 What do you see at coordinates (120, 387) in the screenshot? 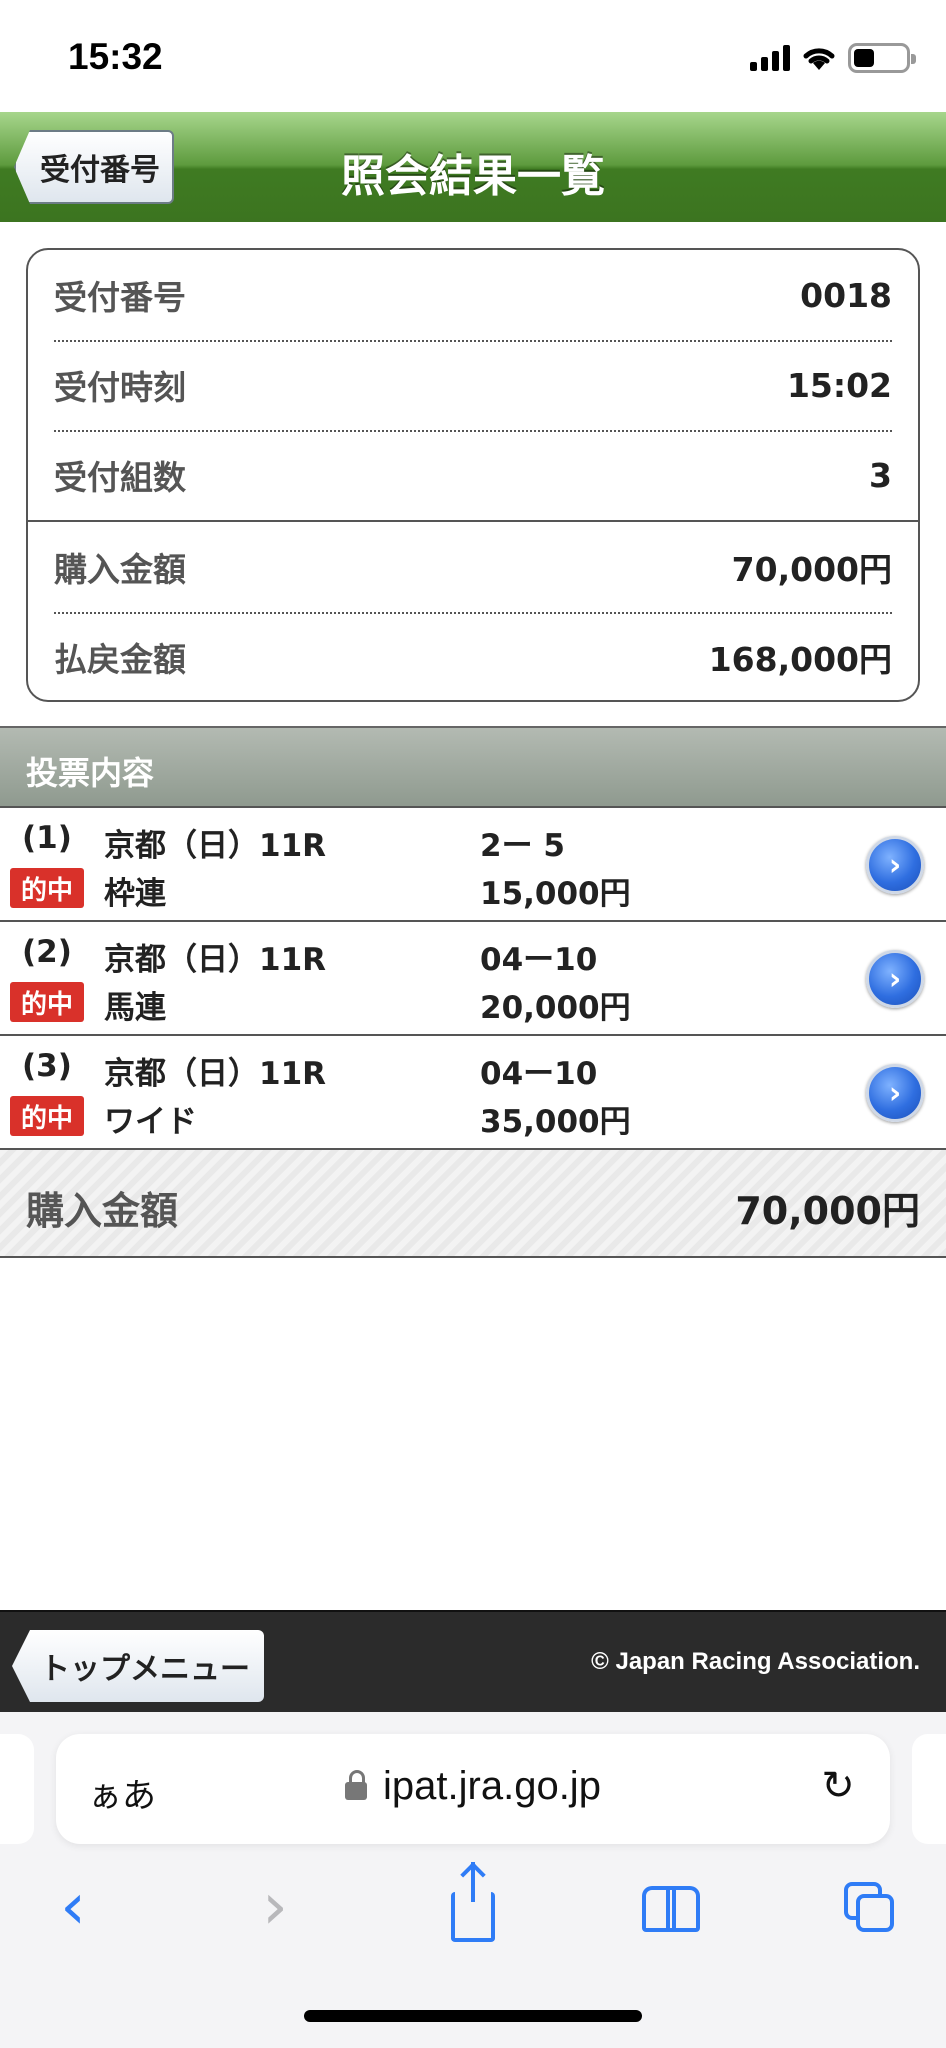
I see `summary-label: 受付時刻` at bounding box center [120, 387].